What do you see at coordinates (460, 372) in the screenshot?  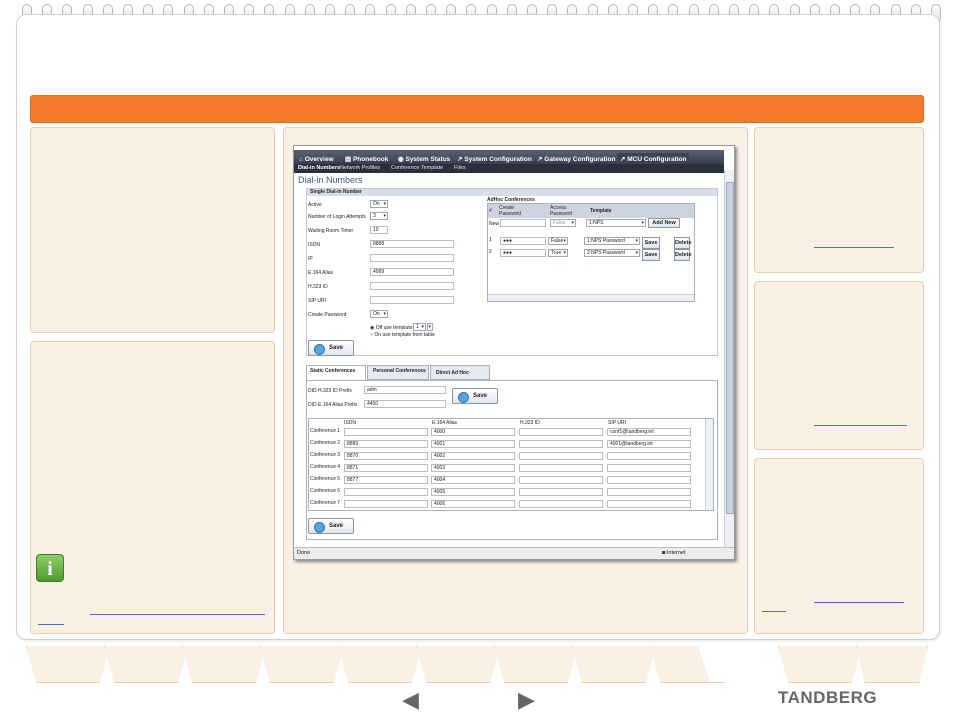 I see `tab-direct-ad-hoc: Direct Ad Hoc` at bounding box center [460, 372].